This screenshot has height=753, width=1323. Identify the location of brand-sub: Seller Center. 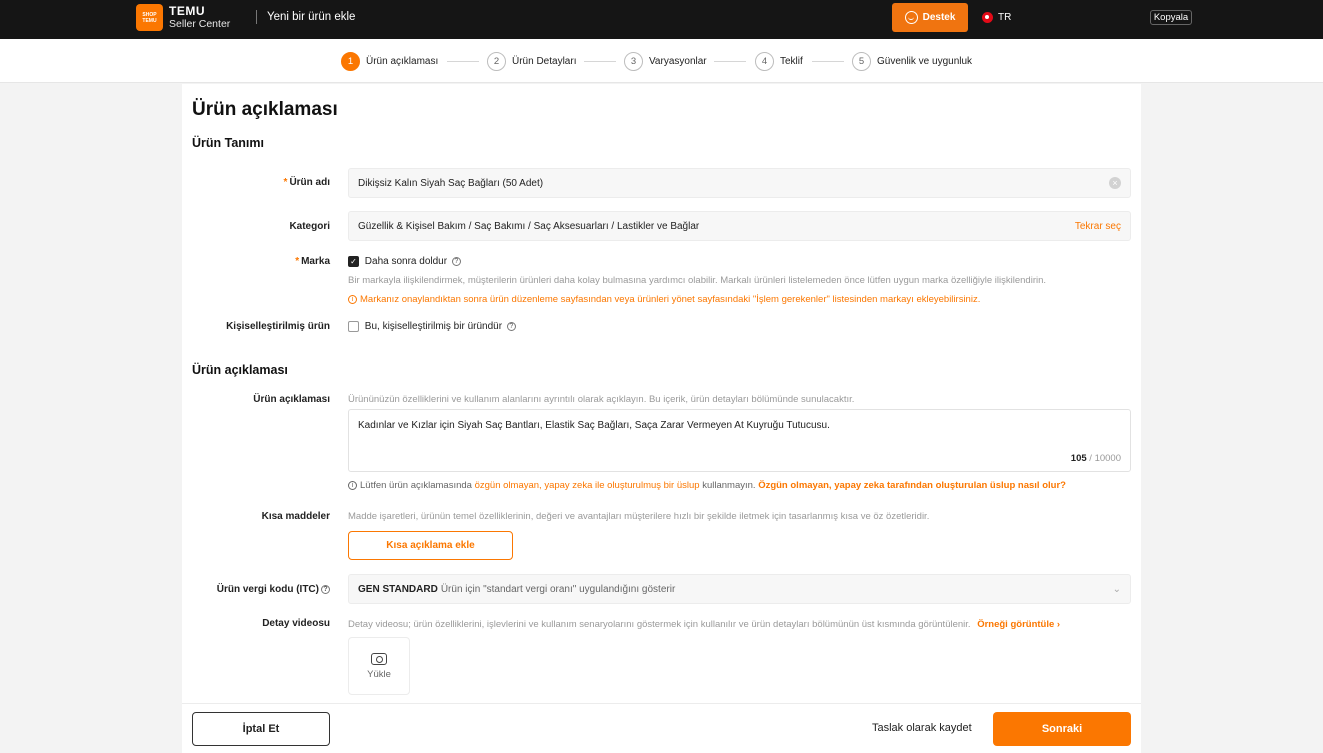
(200, 24).